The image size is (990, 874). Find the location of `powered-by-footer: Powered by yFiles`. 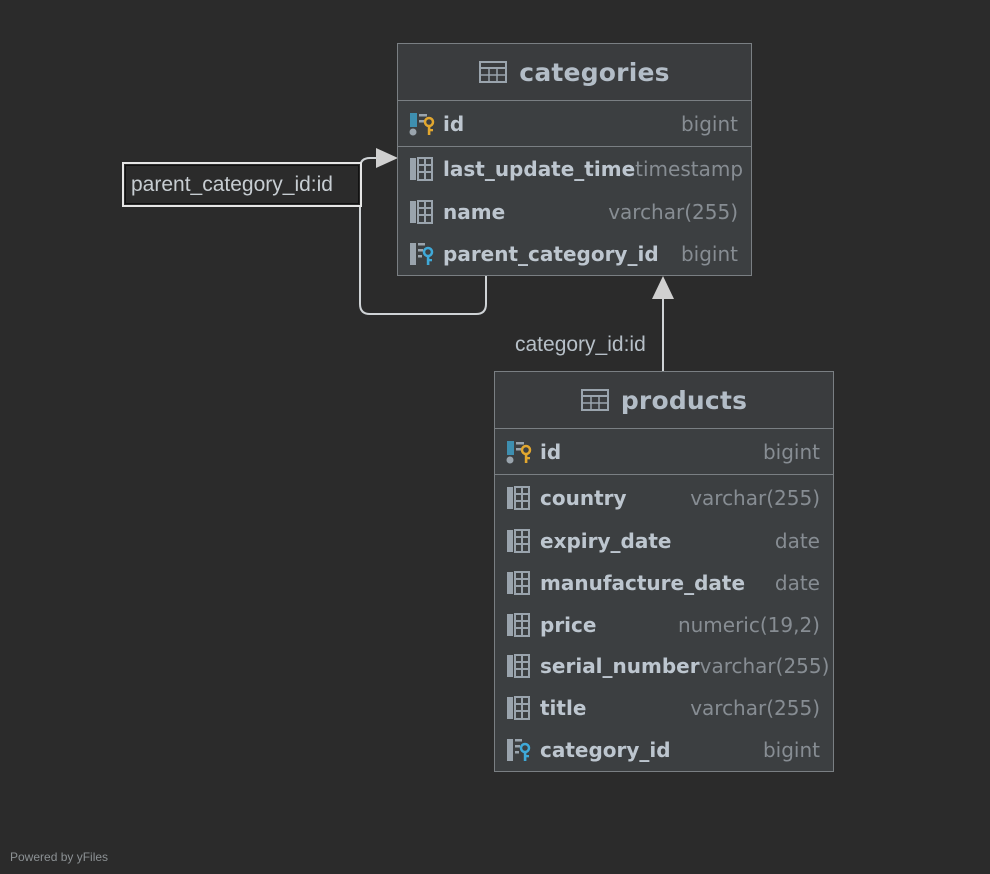

powered-by-footer: Powered by yFiles is located at coordinates (59, 857).